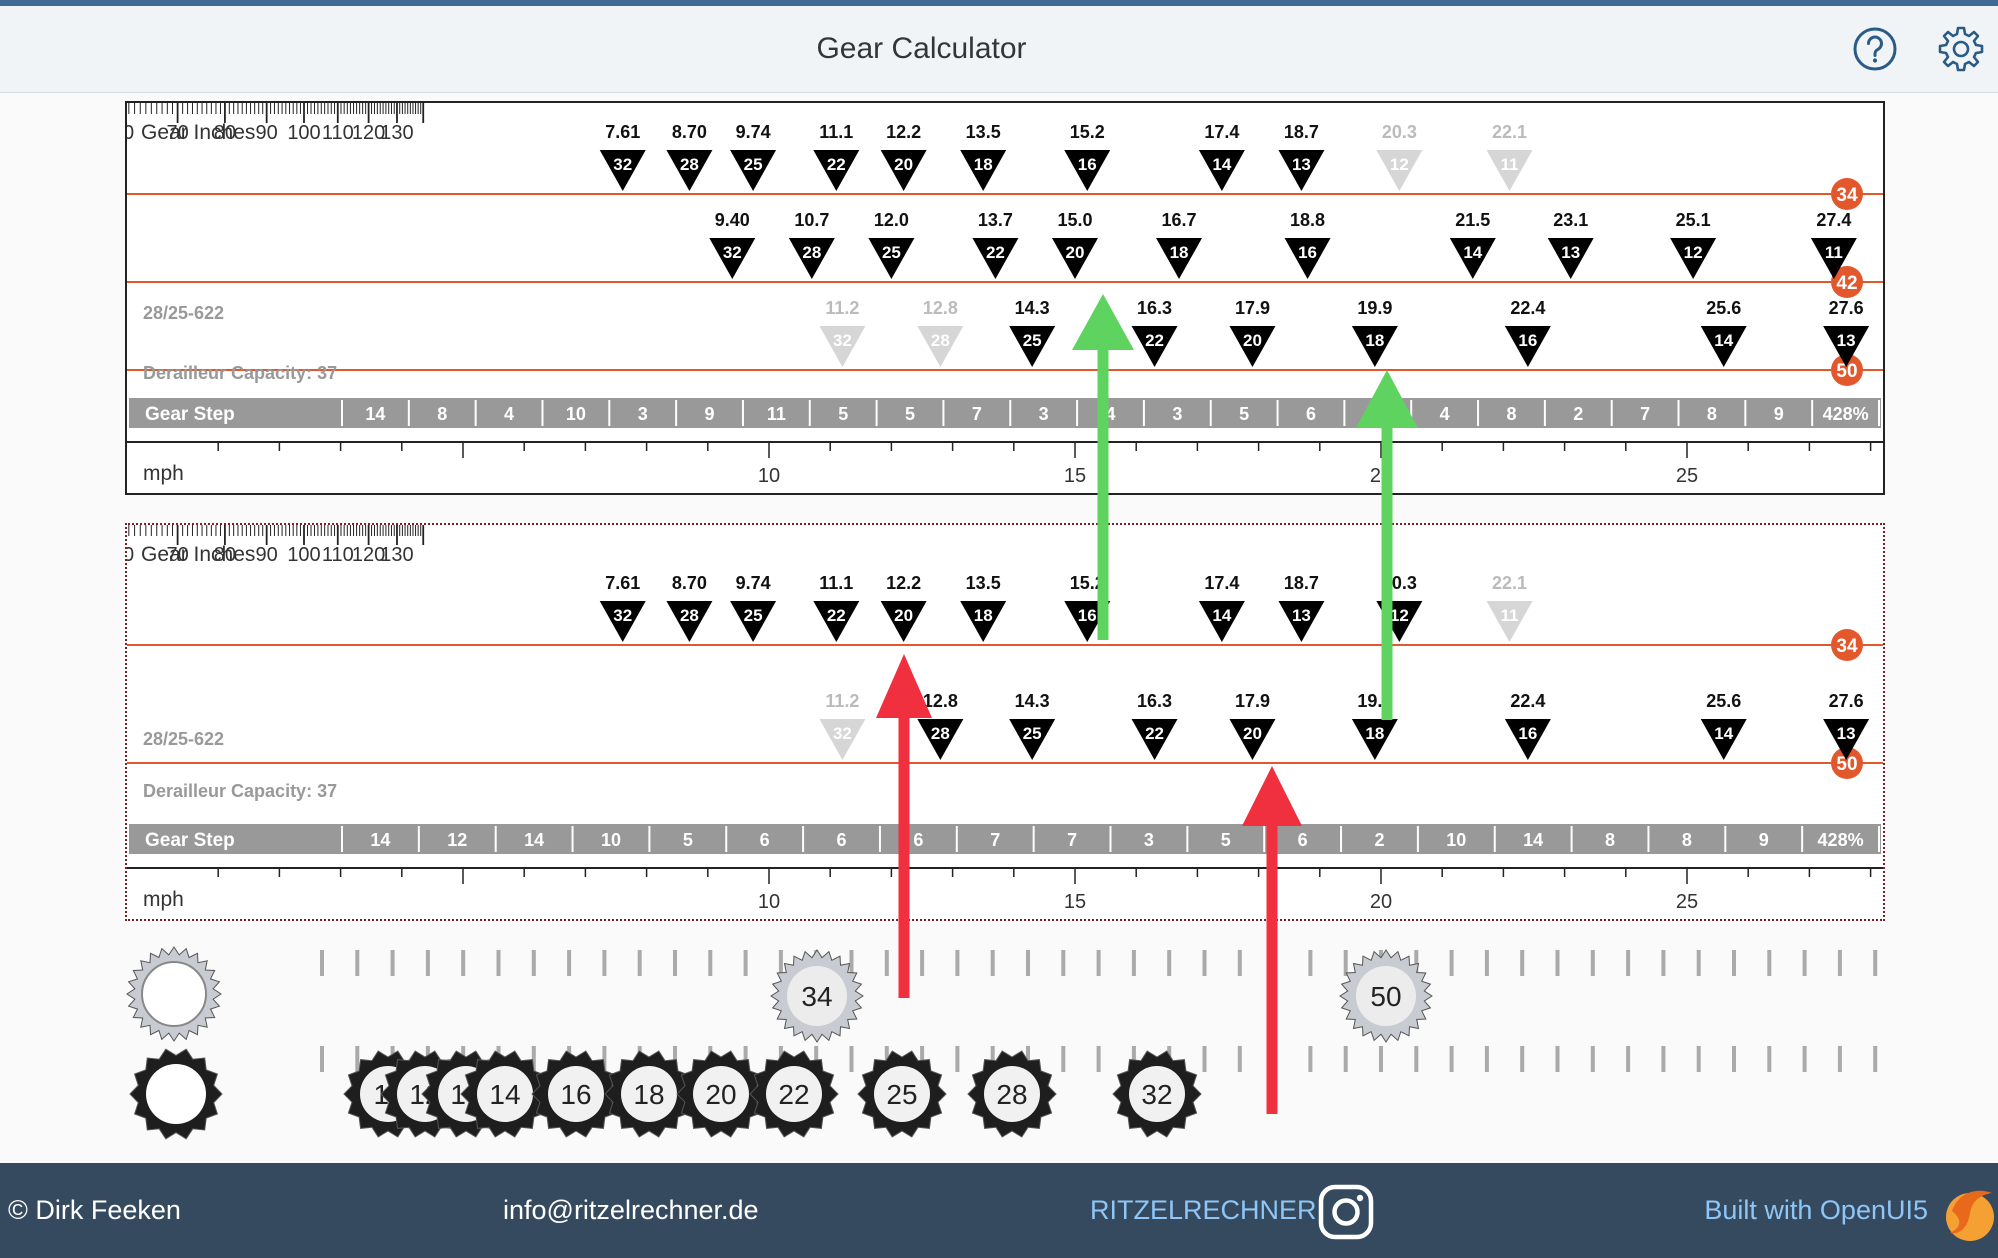 The width and height of the screenshot is (1998, 1258). I want to click on openui5-logo-icon, so click(1970, 1215).